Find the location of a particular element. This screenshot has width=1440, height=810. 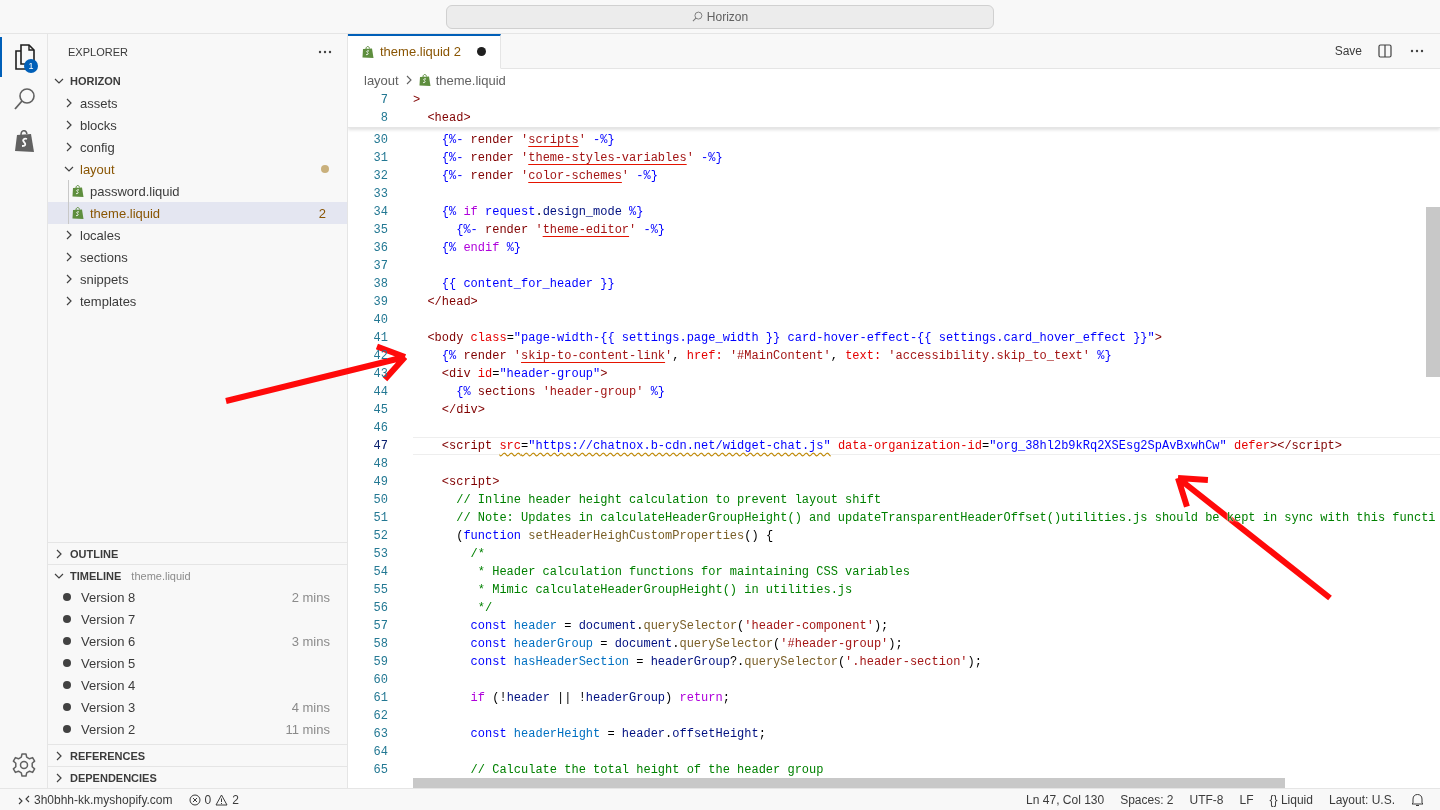

code-line: const headerGroup = document.querySelector('#header-group'); is located at coordinates (686, 644).